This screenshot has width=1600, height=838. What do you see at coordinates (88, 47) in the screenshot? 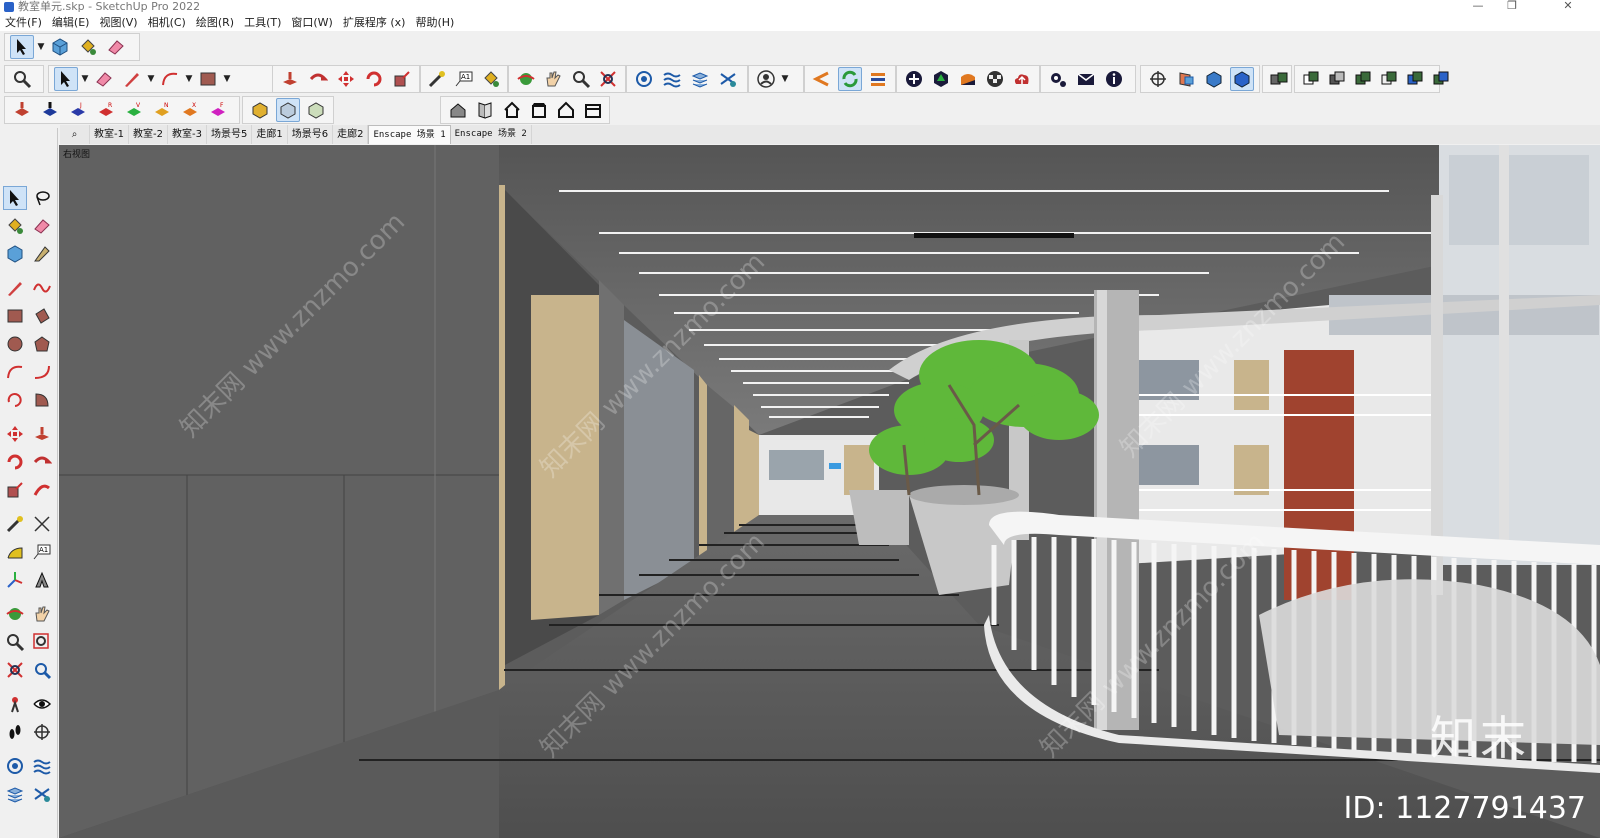
I see `paint-bucket-button` at bounding box center [88, 47].